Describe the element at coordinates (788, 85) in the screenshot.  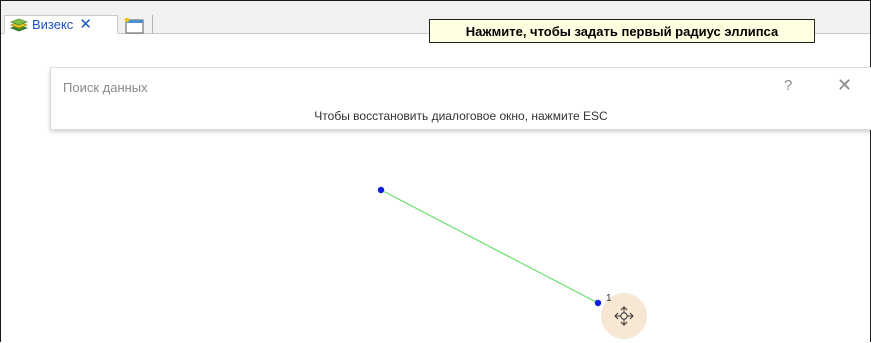
I see `help-icon: ?` at that location.